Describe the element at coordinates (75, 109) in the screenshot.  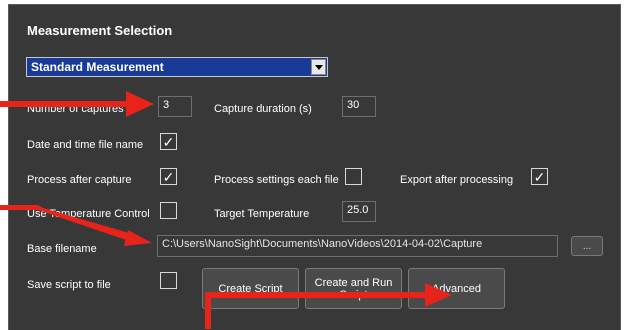
I see `number-of-captures-label: Number of captures` at that location.